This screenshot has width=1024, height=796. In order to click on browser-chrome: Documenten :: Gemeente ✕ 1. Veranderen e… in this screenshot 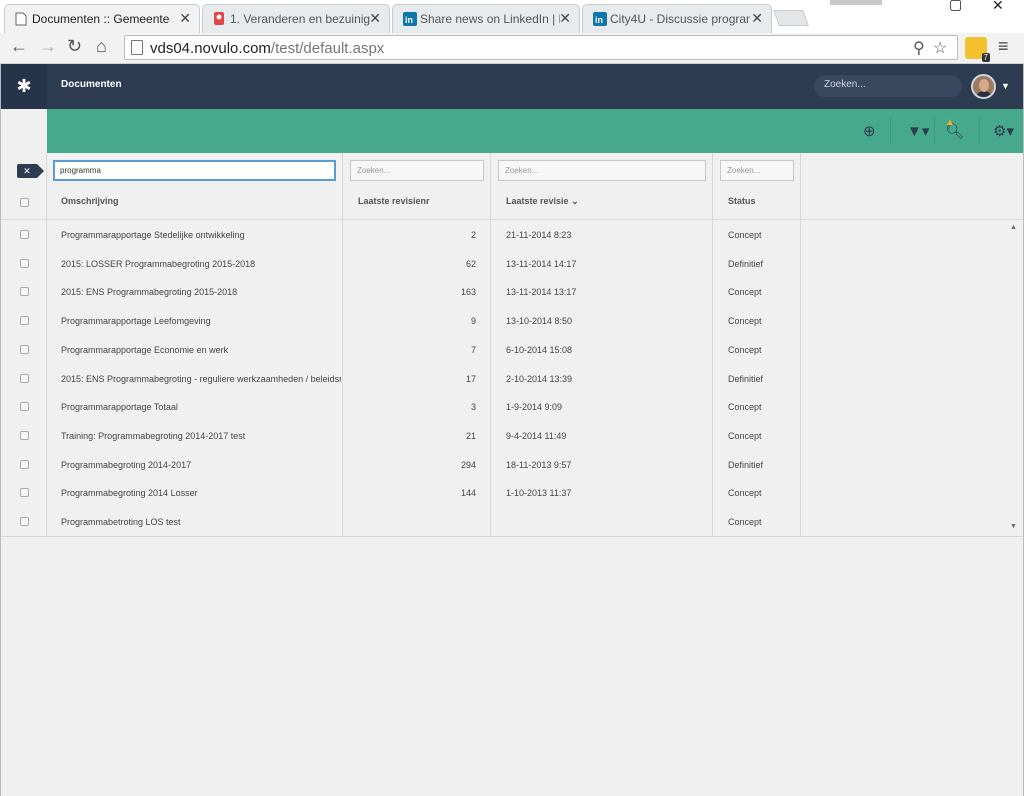, I will do `click(512, 32)`.